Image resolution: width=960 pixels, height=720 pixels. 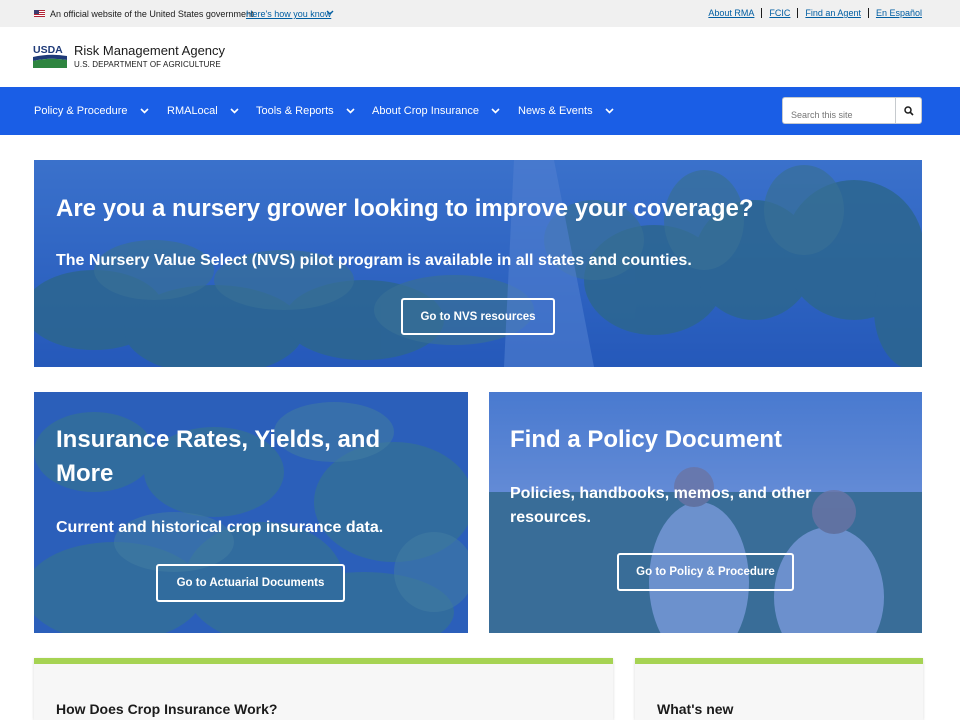 I want to click on utility-links: About RMA FCIC Find an Agent En Español, so click(x=815, y=13).